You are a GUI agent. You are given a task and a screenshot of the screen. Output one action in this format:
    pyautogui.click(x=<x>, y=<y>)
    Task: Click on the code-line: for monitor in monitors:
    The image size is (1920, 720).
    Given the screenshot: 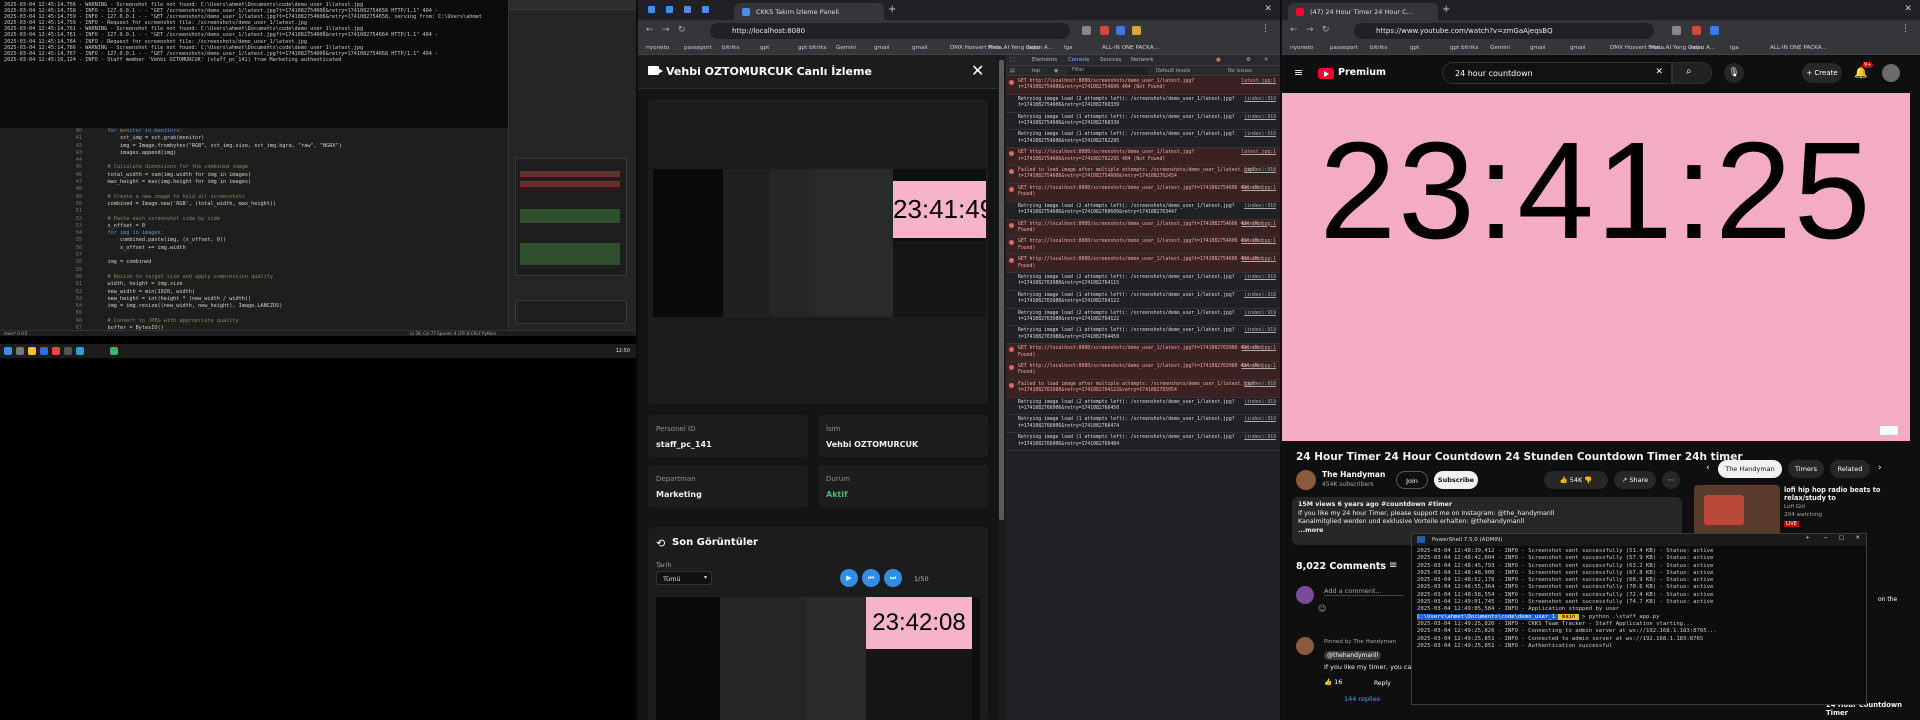 What is the action you would take?
    pyautogui.click(x=300, y=131)
    